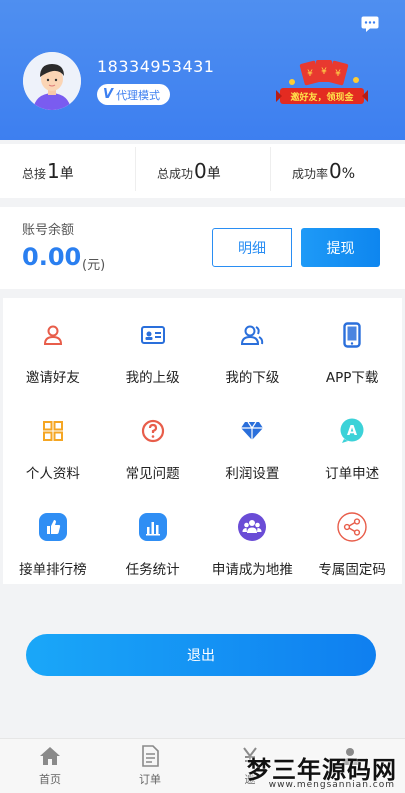 This screenshot has width=405, height=793. What do you see at coordinates (252, 430) in the screenshot?
I see `diamond-icon` at bounding box center [252, 430].